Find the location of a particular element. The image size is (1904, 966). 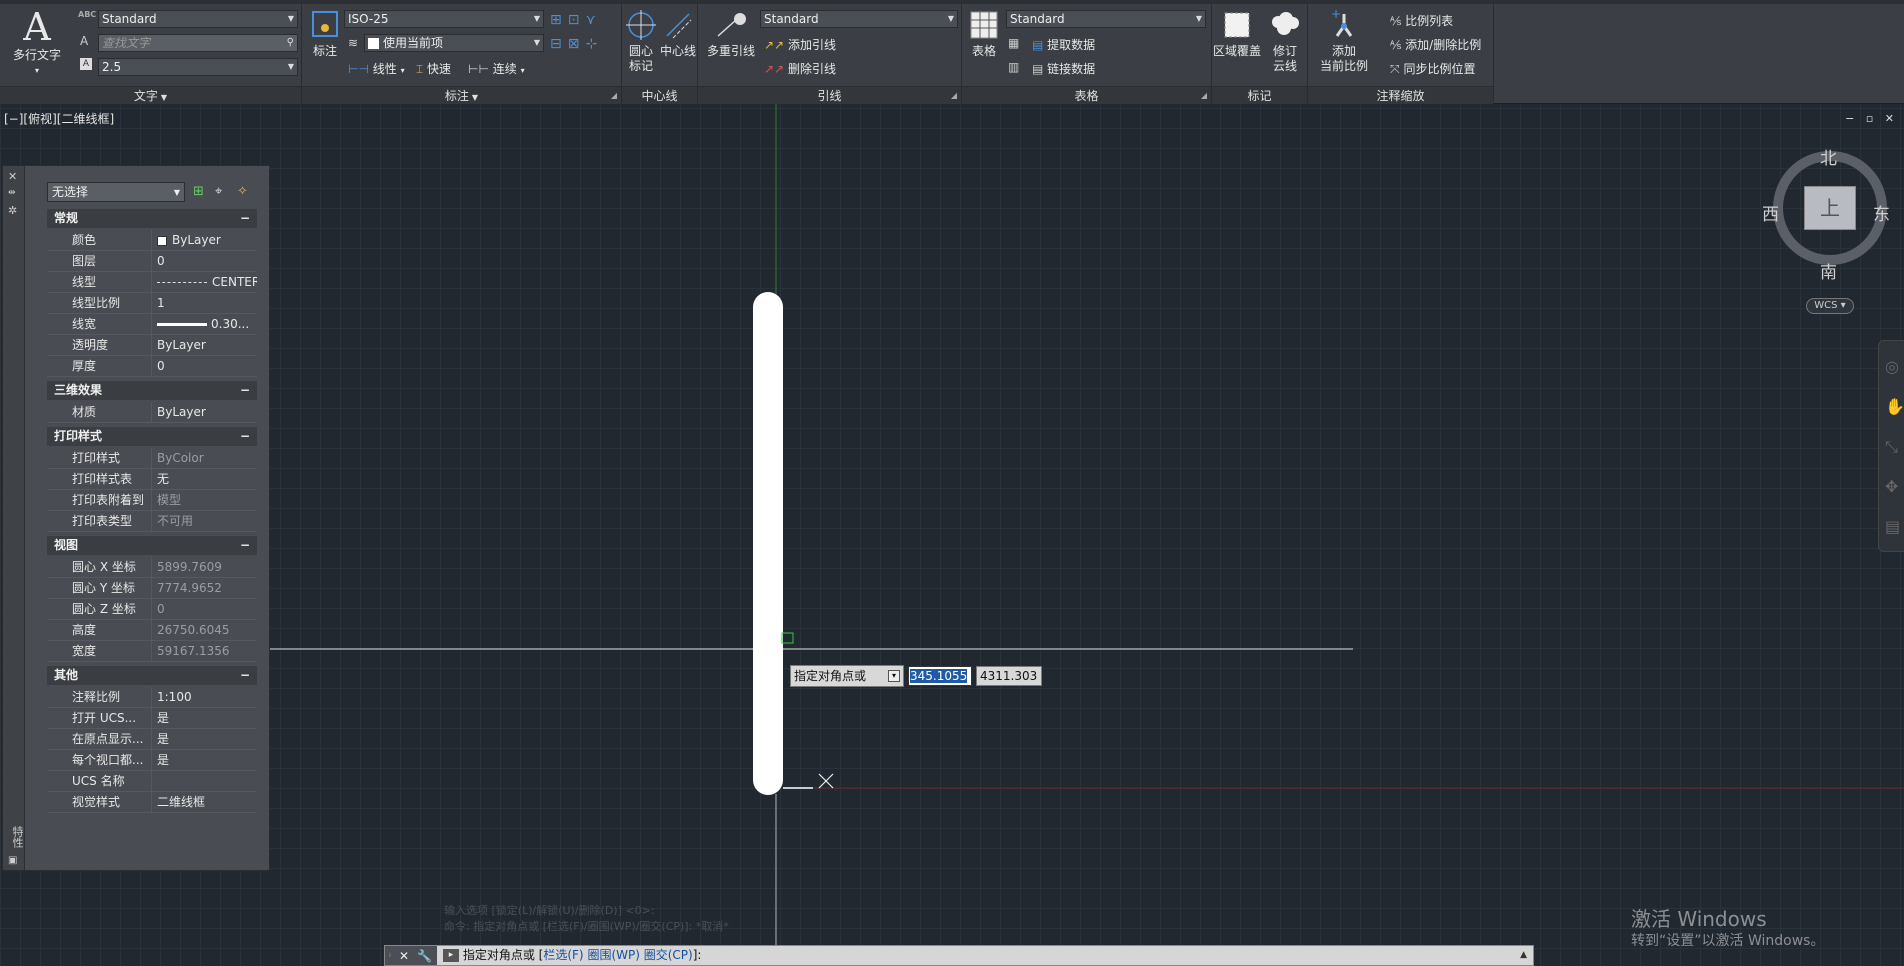

mleader-button: 多重引线 is located at coordinates (731, 34).